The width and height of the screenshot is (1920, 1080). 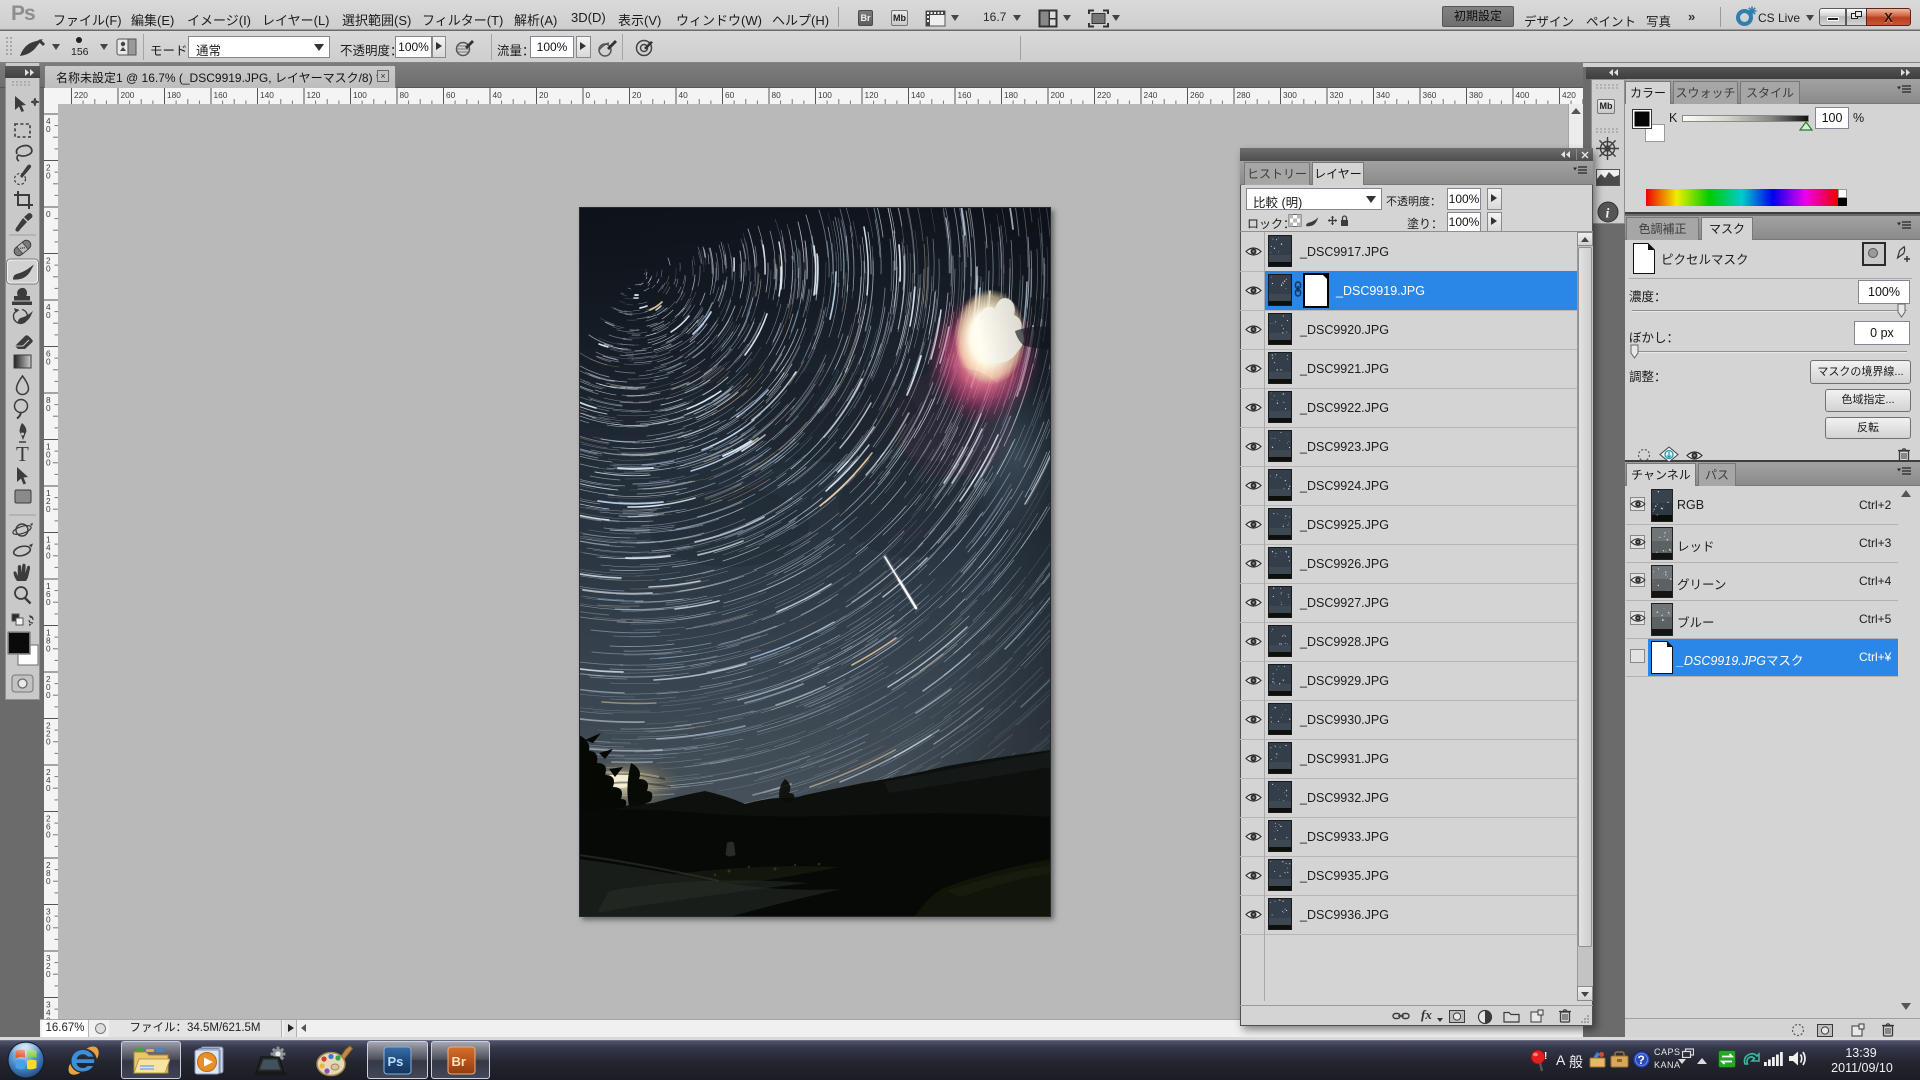 What do you see at coordinates (1151, 95) in the screenshot?
I see `svg-text: 240` at bounding box center [1151, 95].